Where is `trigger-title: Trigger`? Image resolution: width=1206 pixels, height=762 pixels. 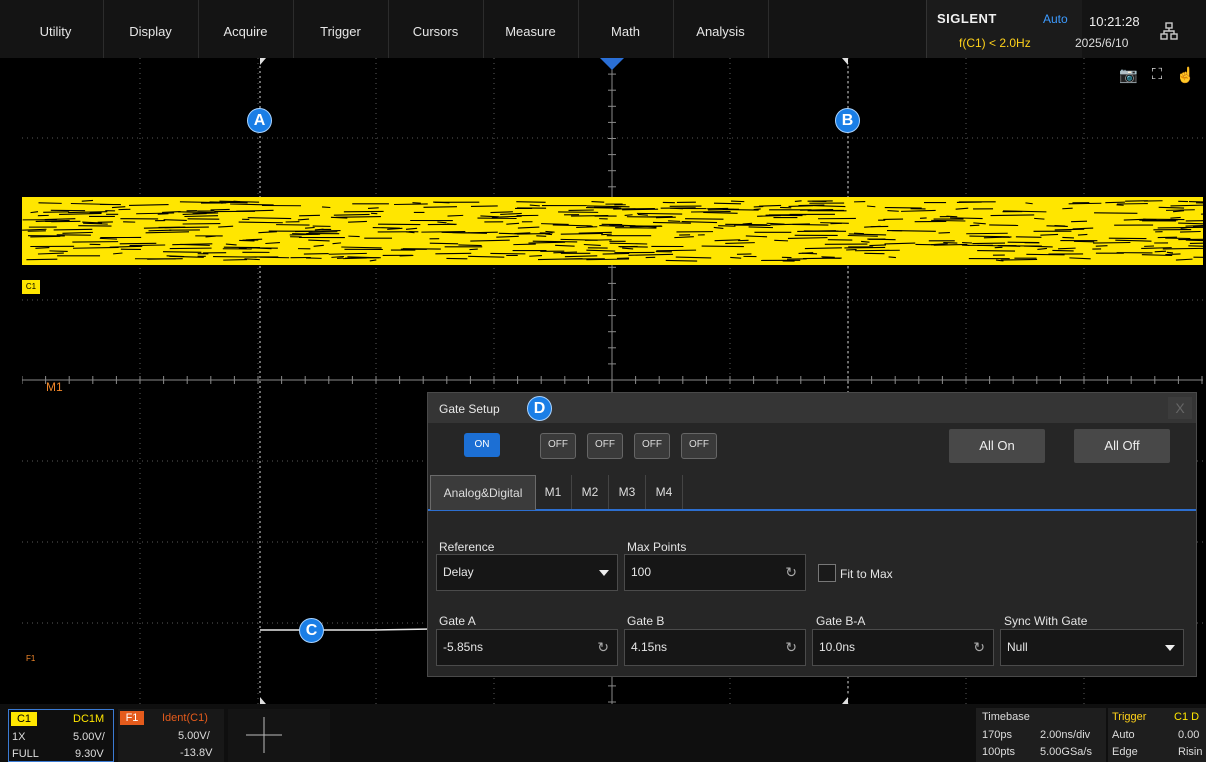 trigger-title: Trigger is located at coordinates (1129, 717).